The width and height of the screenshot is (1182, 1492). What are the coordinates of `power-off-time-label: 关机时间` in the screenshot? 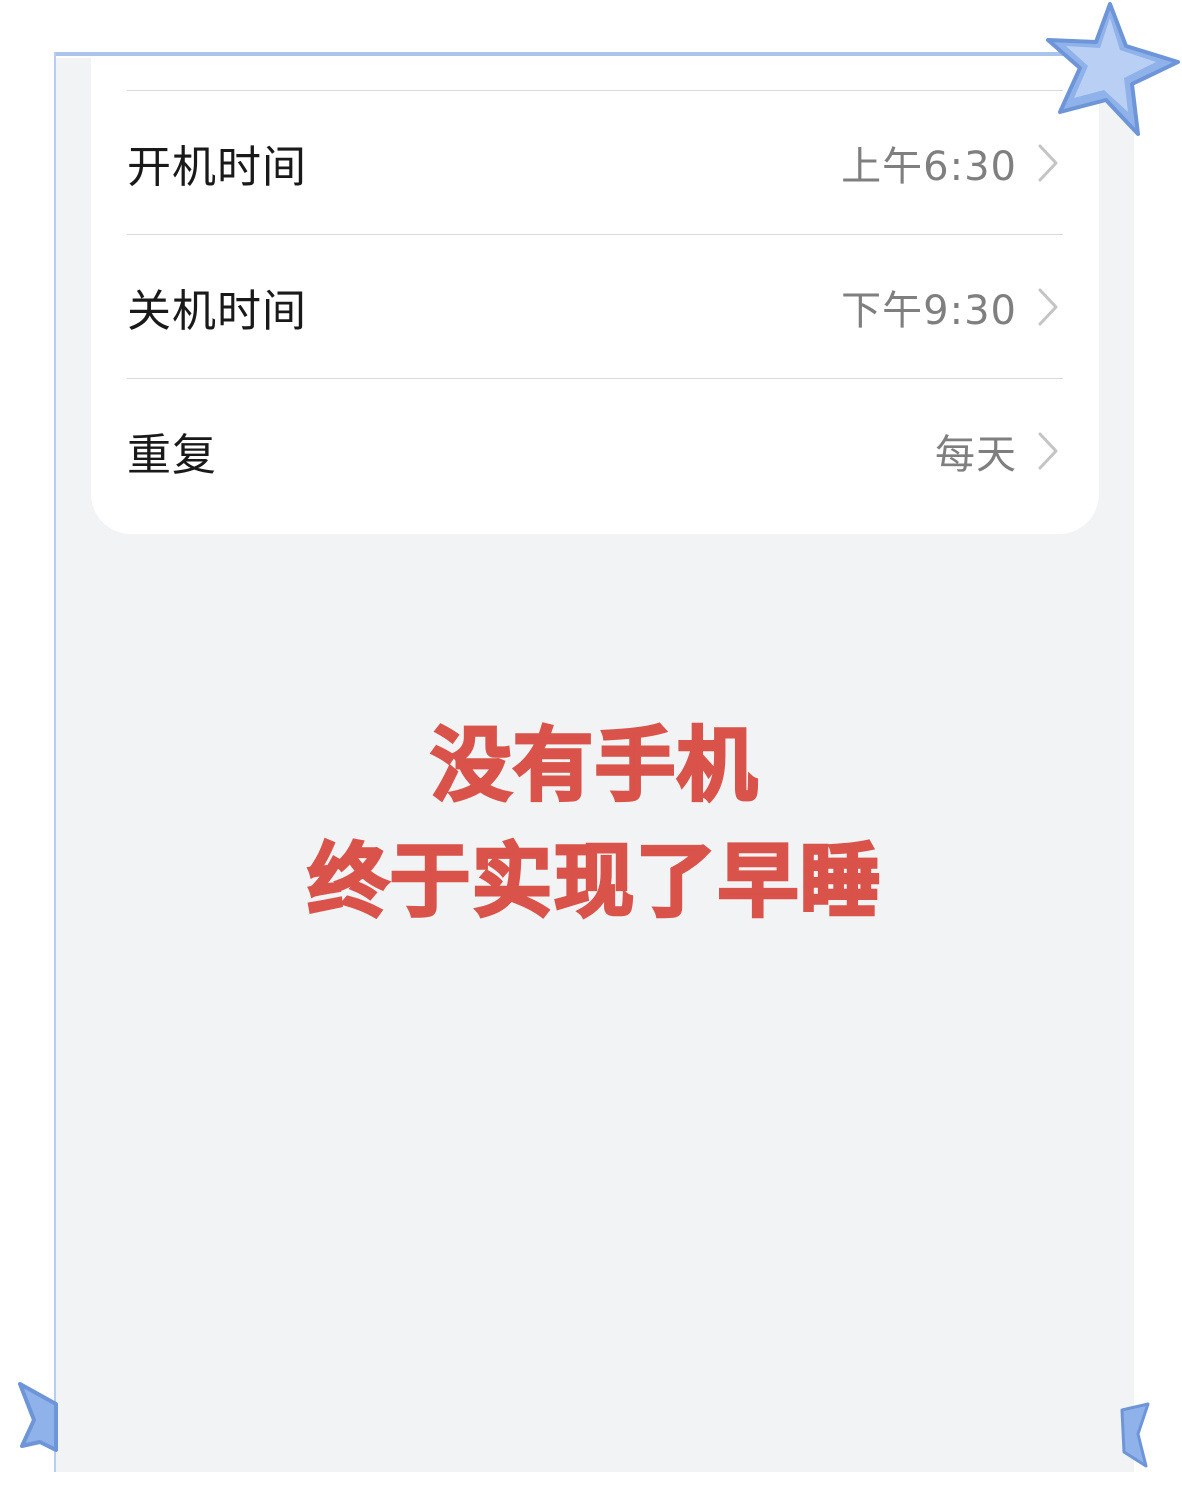 It's located at (217, 311).